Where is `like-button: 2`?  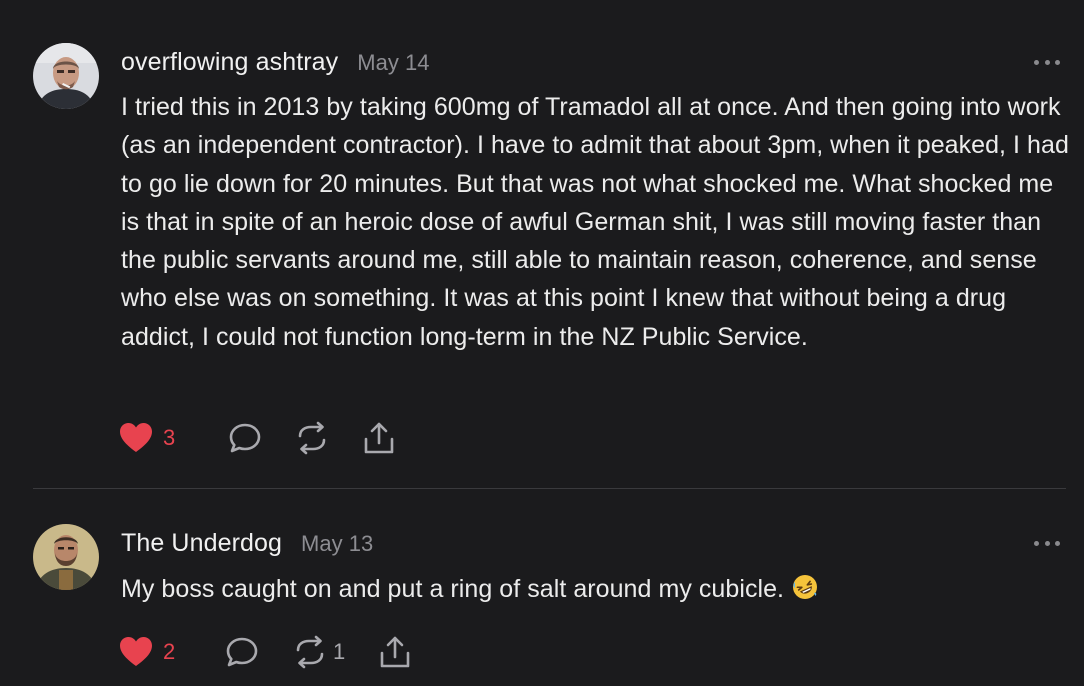 like-button: 2 is located at coordinates (147, 652).